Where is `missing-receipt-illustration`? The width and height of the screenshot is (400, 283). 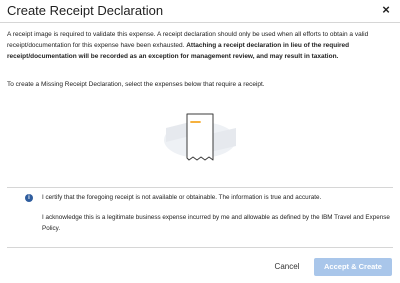 missing-receipt-illustration is located at coordinates (200, 137).